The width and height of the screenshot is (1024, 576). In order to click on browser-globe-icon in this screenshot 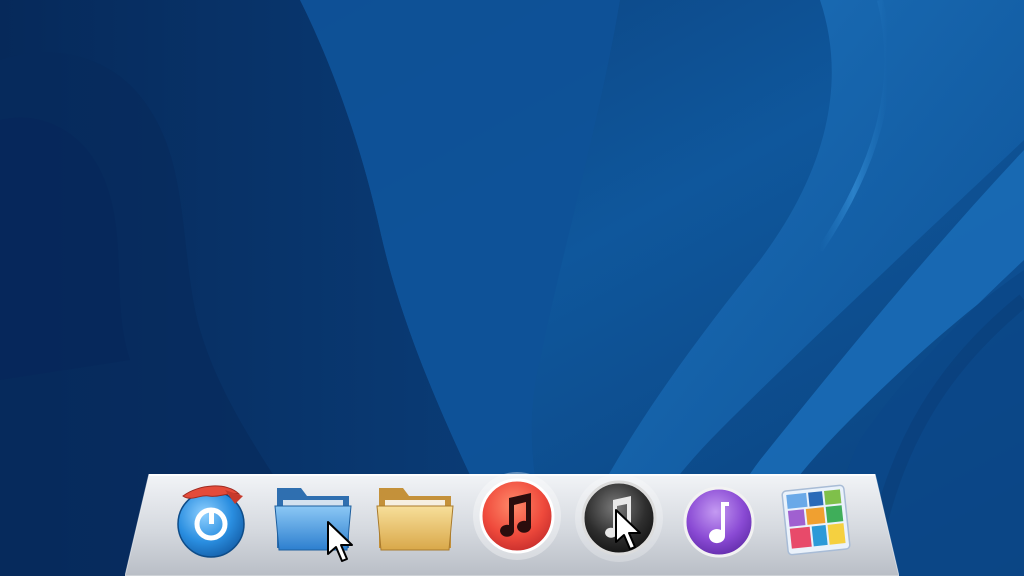, I will do `click(211, 521)`.